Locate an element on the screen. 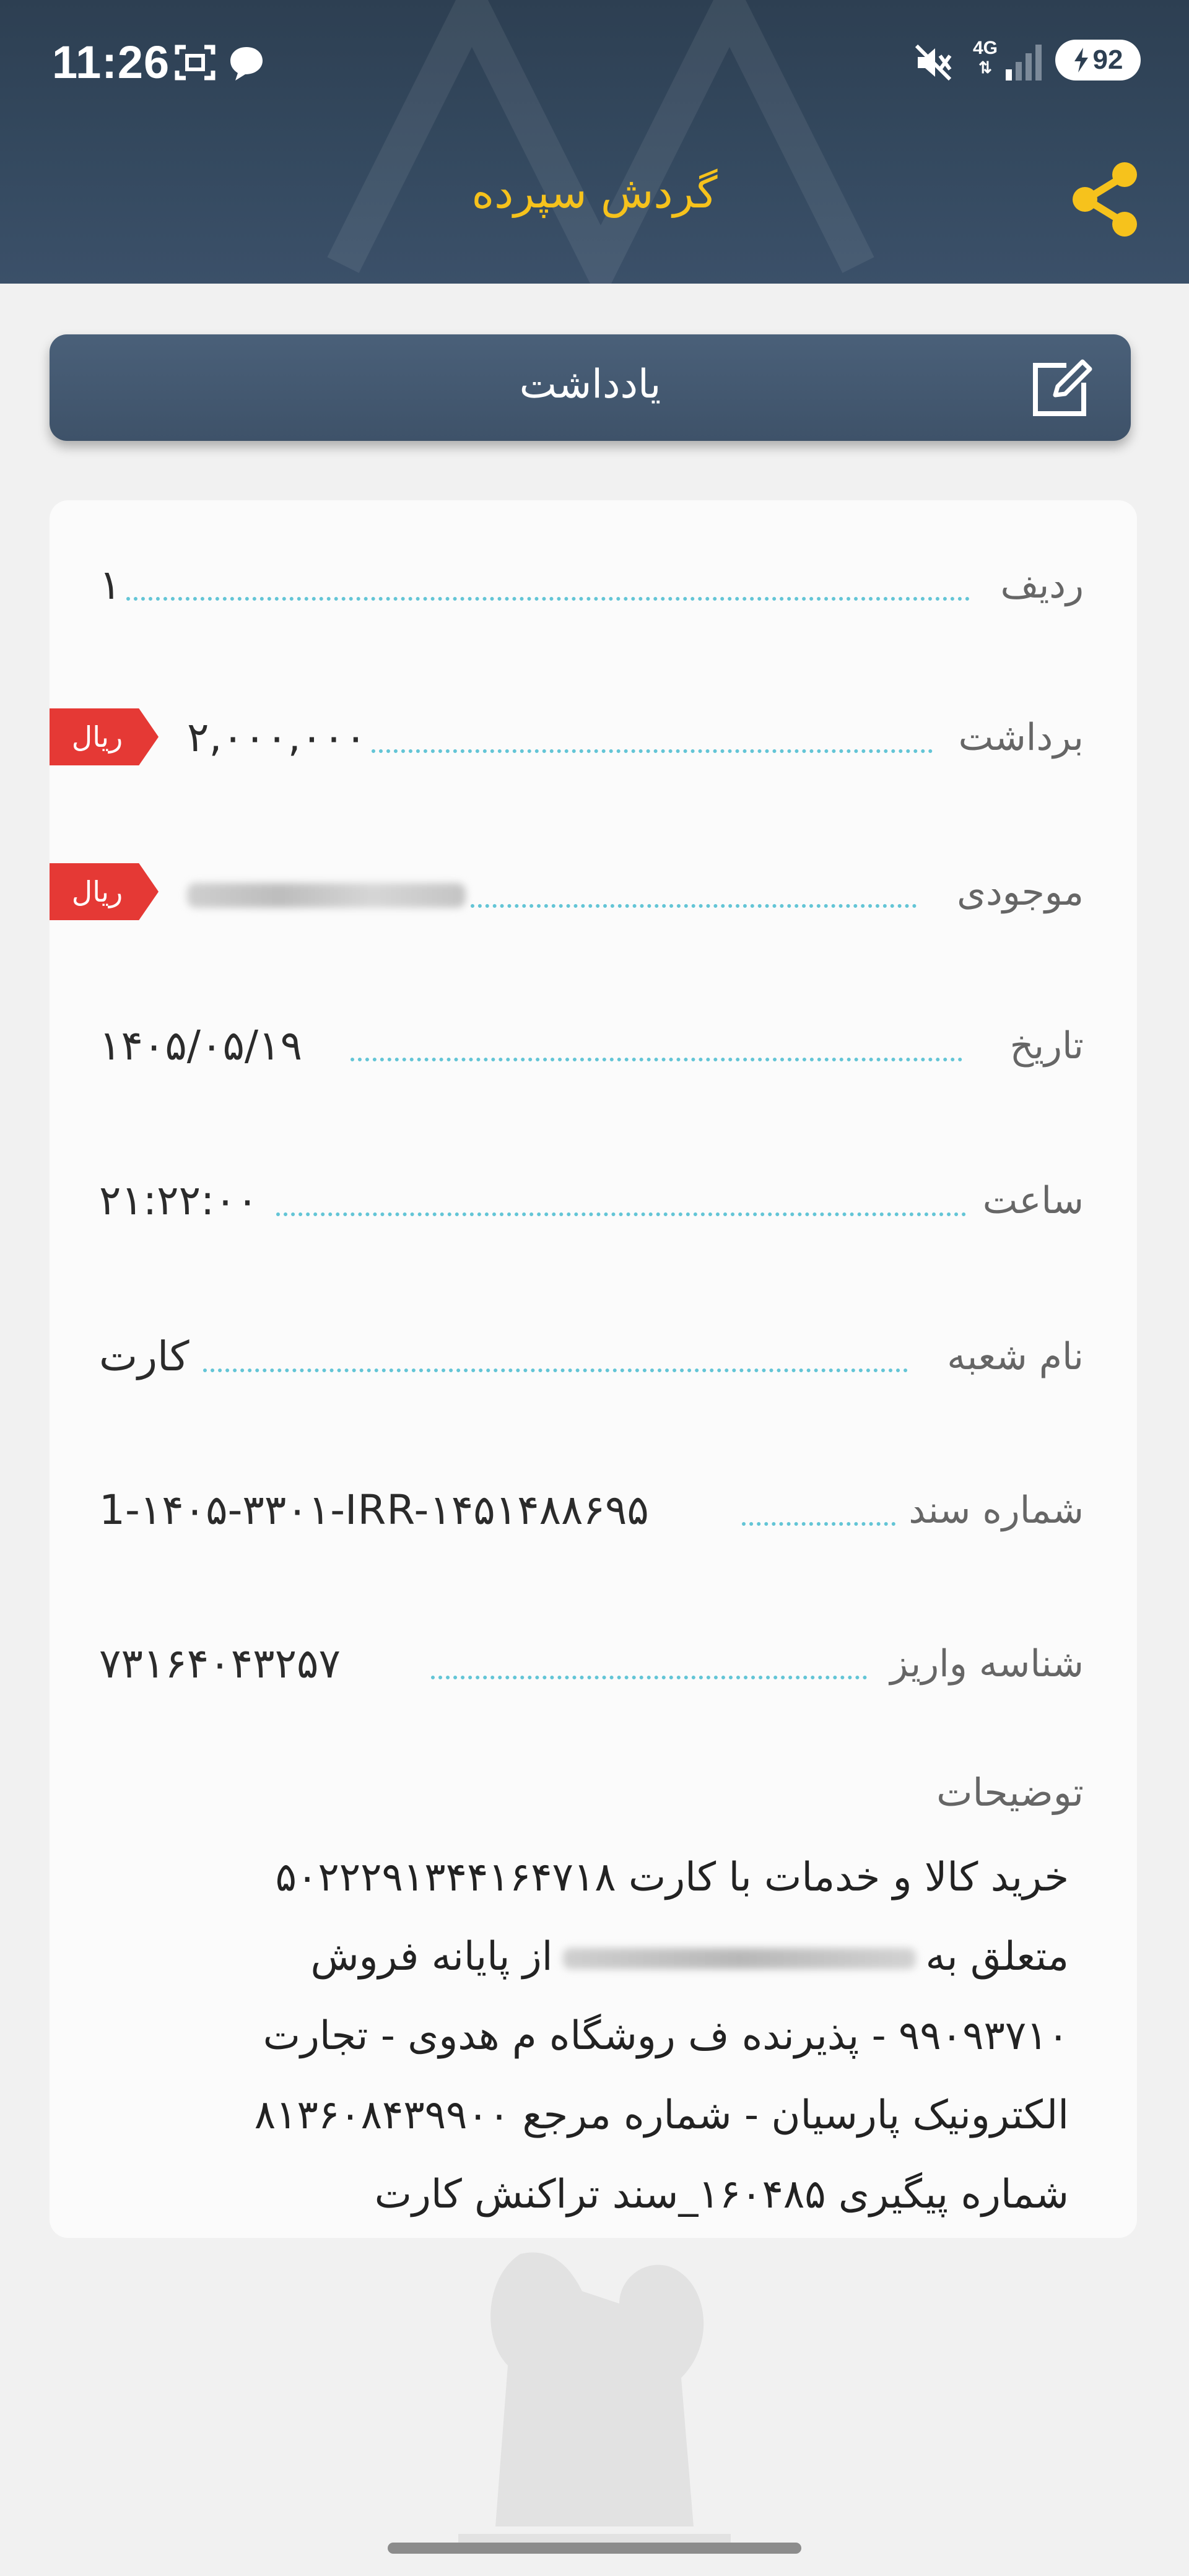 Image resolution: width=1189 pixels, height=2576 pixels. detail-label: موجودی is located at coordinates (1016, 892).